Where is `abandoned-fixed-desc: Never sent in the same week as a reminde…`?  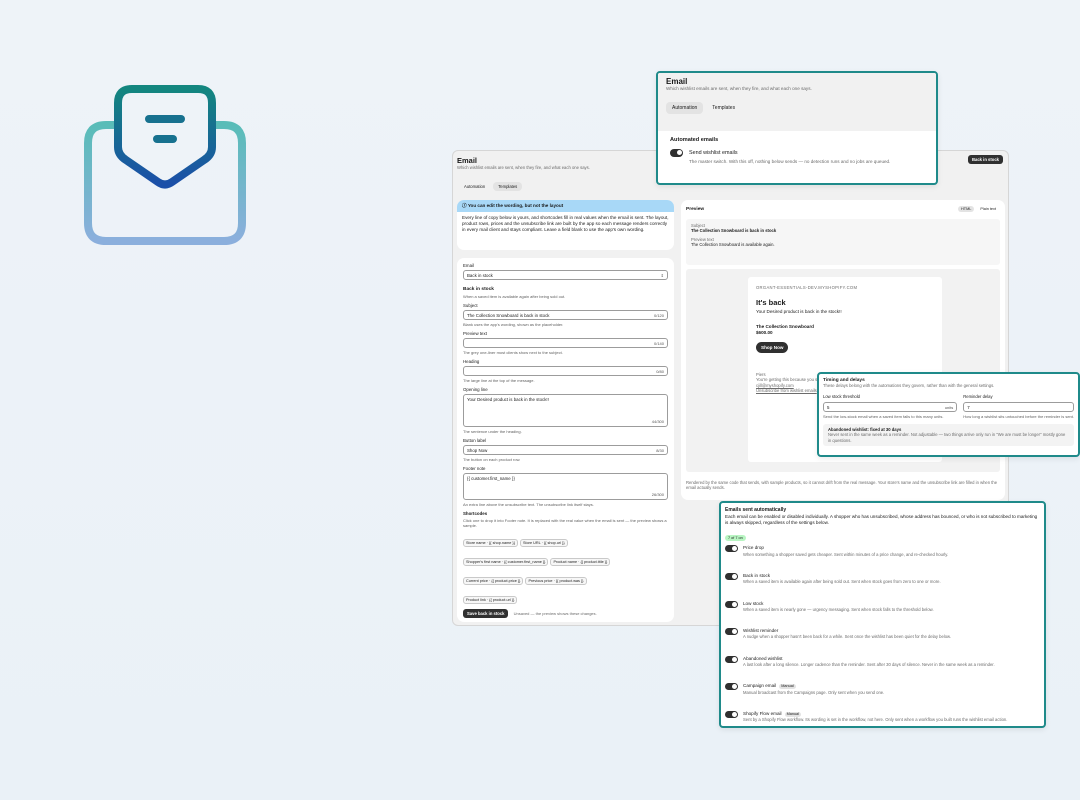 abandoned-fixed-desc: Never sent in the same week as a reminde… is located at coordinates (947, 437).